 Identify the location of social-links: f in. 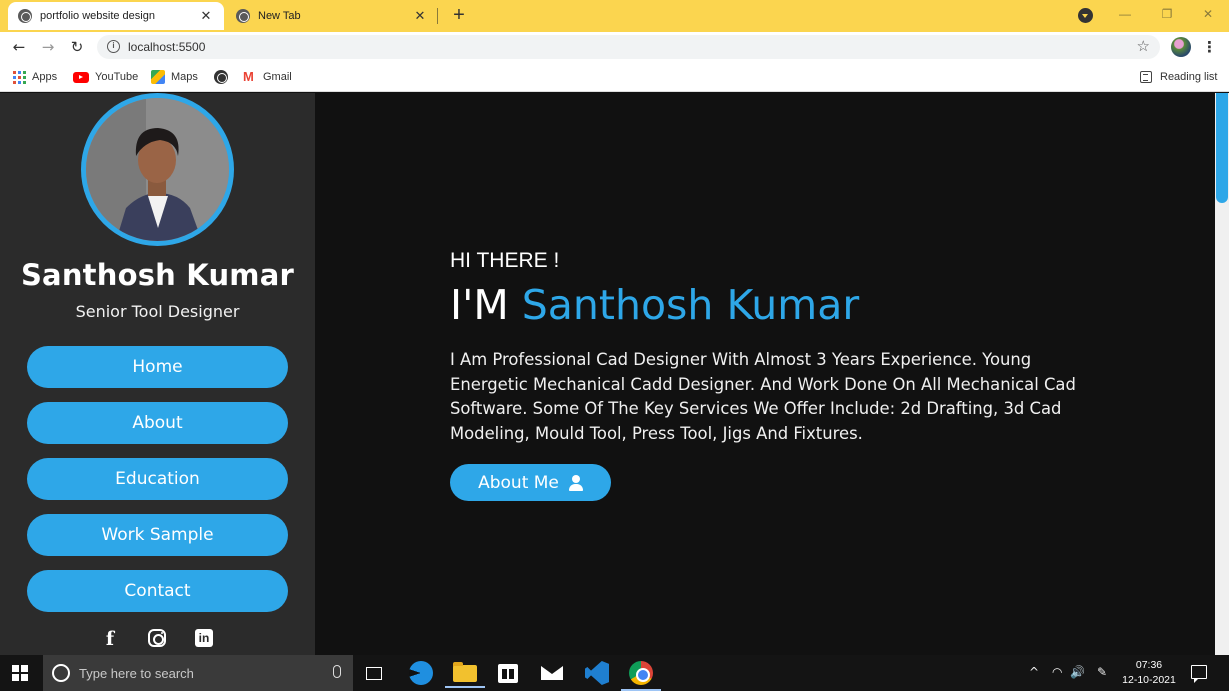
(157, 639).